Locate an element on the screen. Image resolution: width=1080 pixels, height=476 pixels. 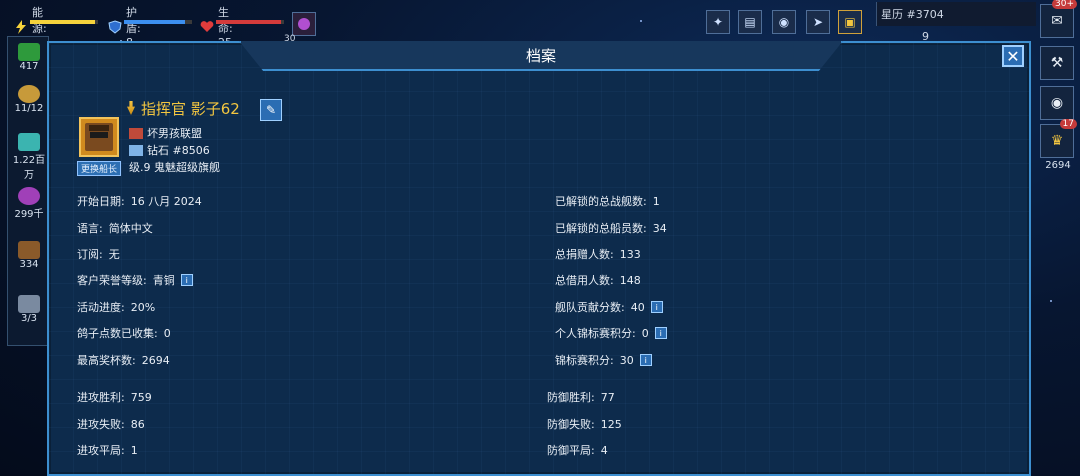
cash-value: 417 is located at coordinates (29, 66).